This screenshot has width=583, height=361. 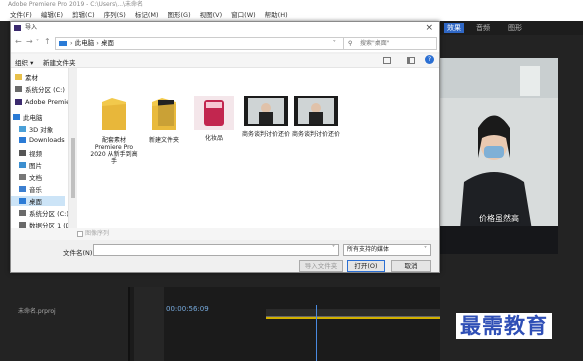 What do you see at coordinates (41, 130) in the screenshot?
I see `sidebar-item-label: 3D 对象` at bounding box center [41, 130].